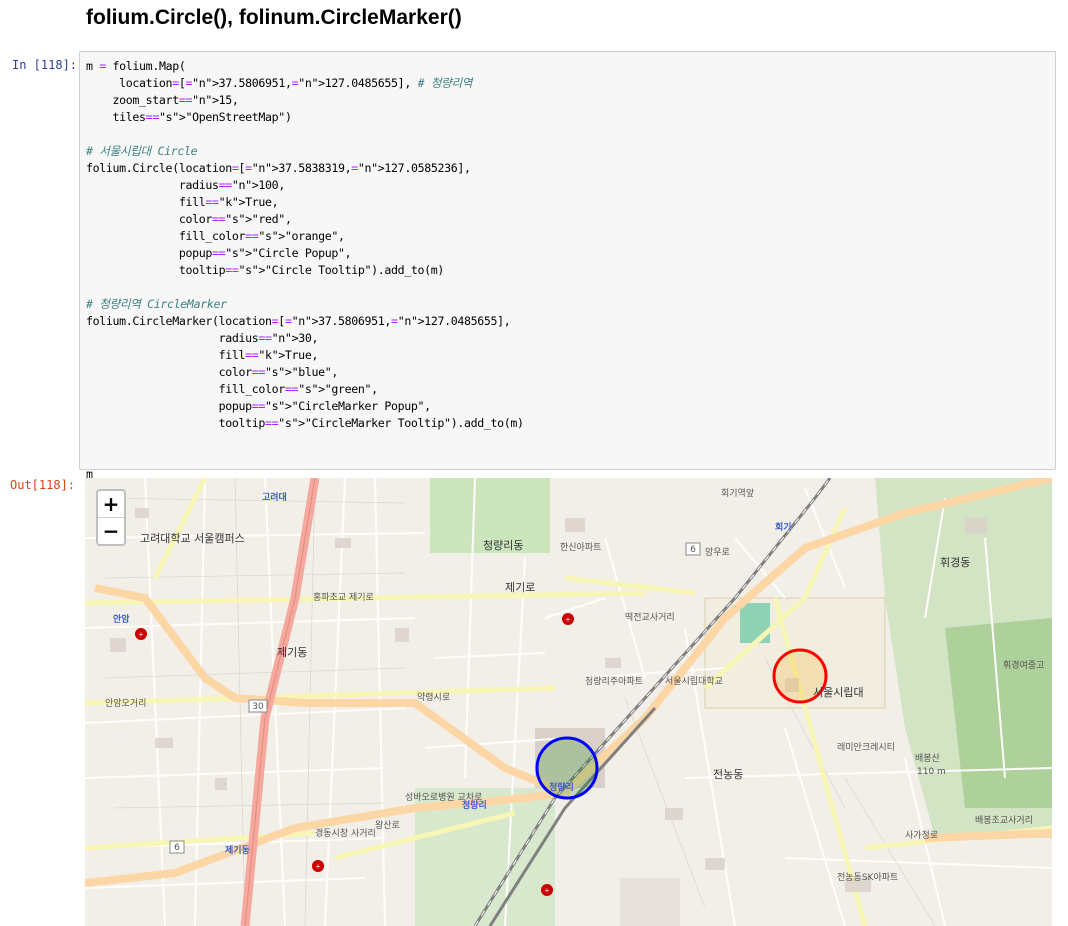 The height and width of the screenshot is (926, 1068). I want to click on code-line: color=="s">"red", so click(185, 219).